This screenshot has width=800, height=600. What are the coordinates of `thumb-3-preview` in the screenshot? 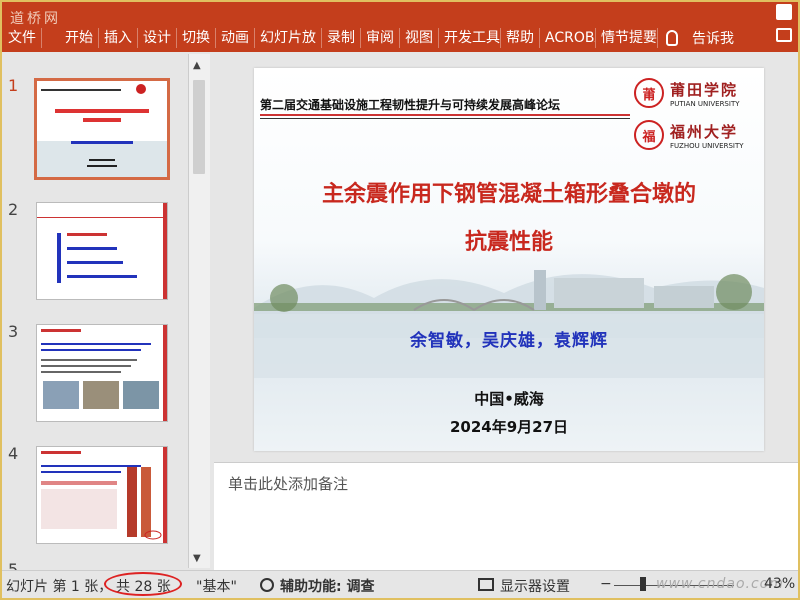 It's located at (104, 373).